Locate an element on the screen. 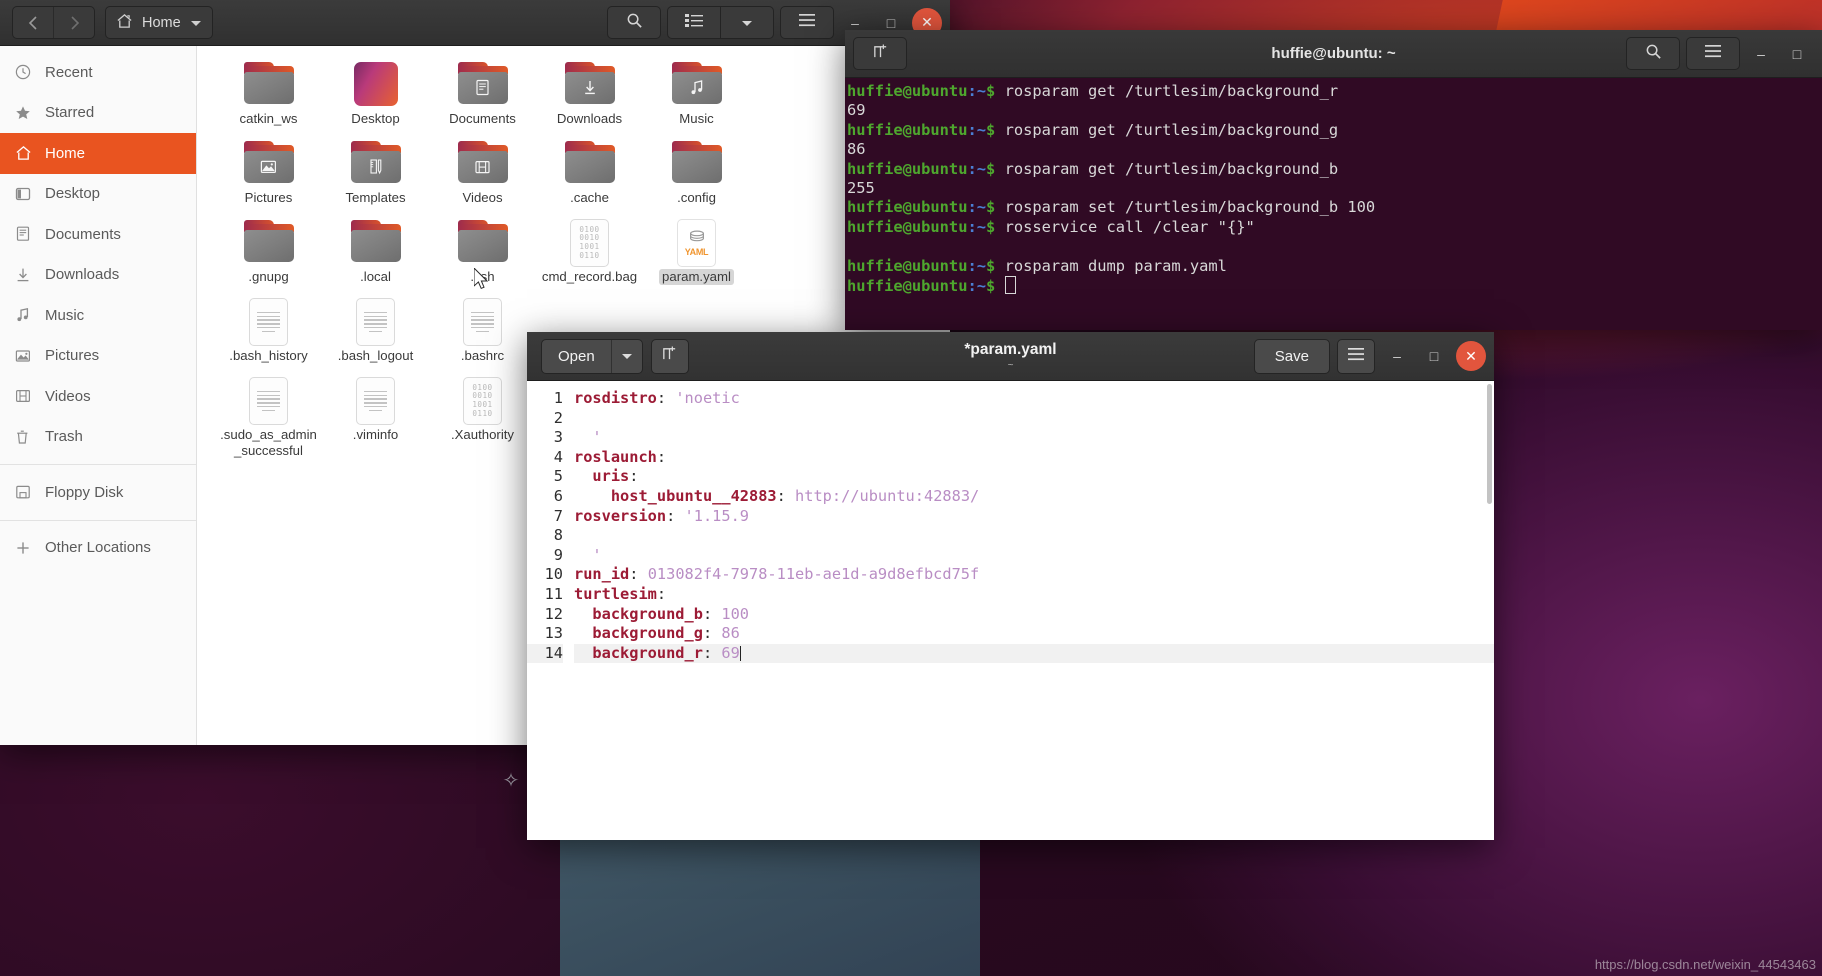 This screenshot has height=976, width=1822. terminal-menu-button is located at coordinates (1713, 53).